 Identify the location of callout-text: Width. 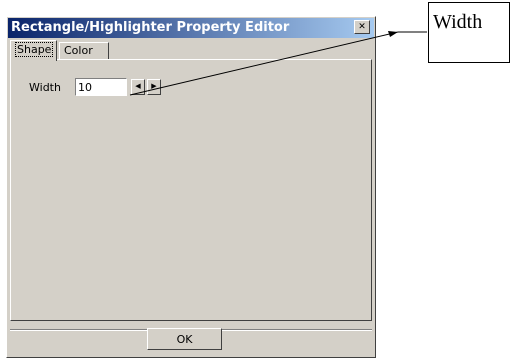
(458, 22).